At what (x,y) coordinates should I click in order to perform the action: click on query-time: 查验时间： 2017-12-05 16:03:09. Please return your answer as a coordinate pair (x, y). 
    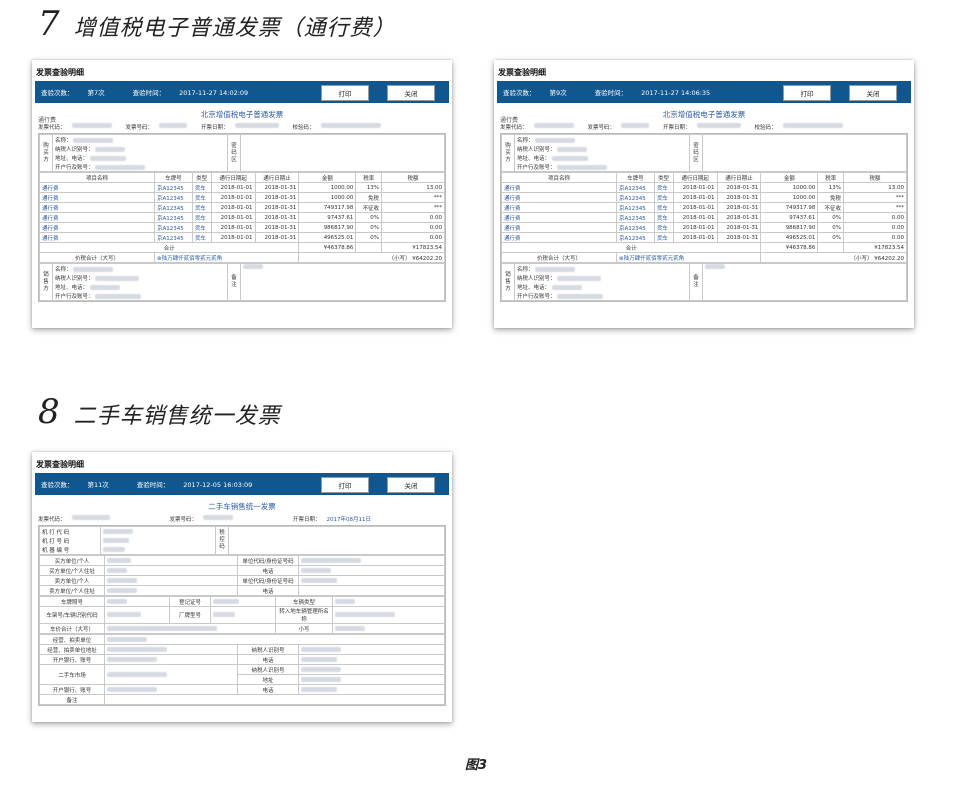
    Looking at the image, I should click on (194, 485).